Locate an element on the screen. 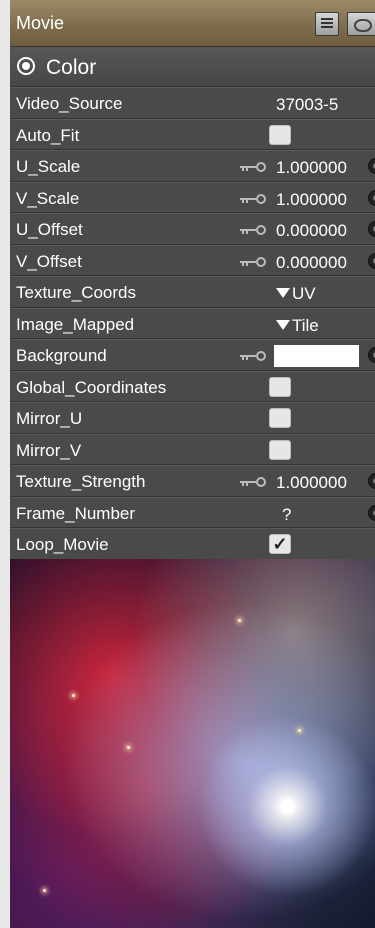  mirror-v-checkbox is located at coordinates (280, 449).